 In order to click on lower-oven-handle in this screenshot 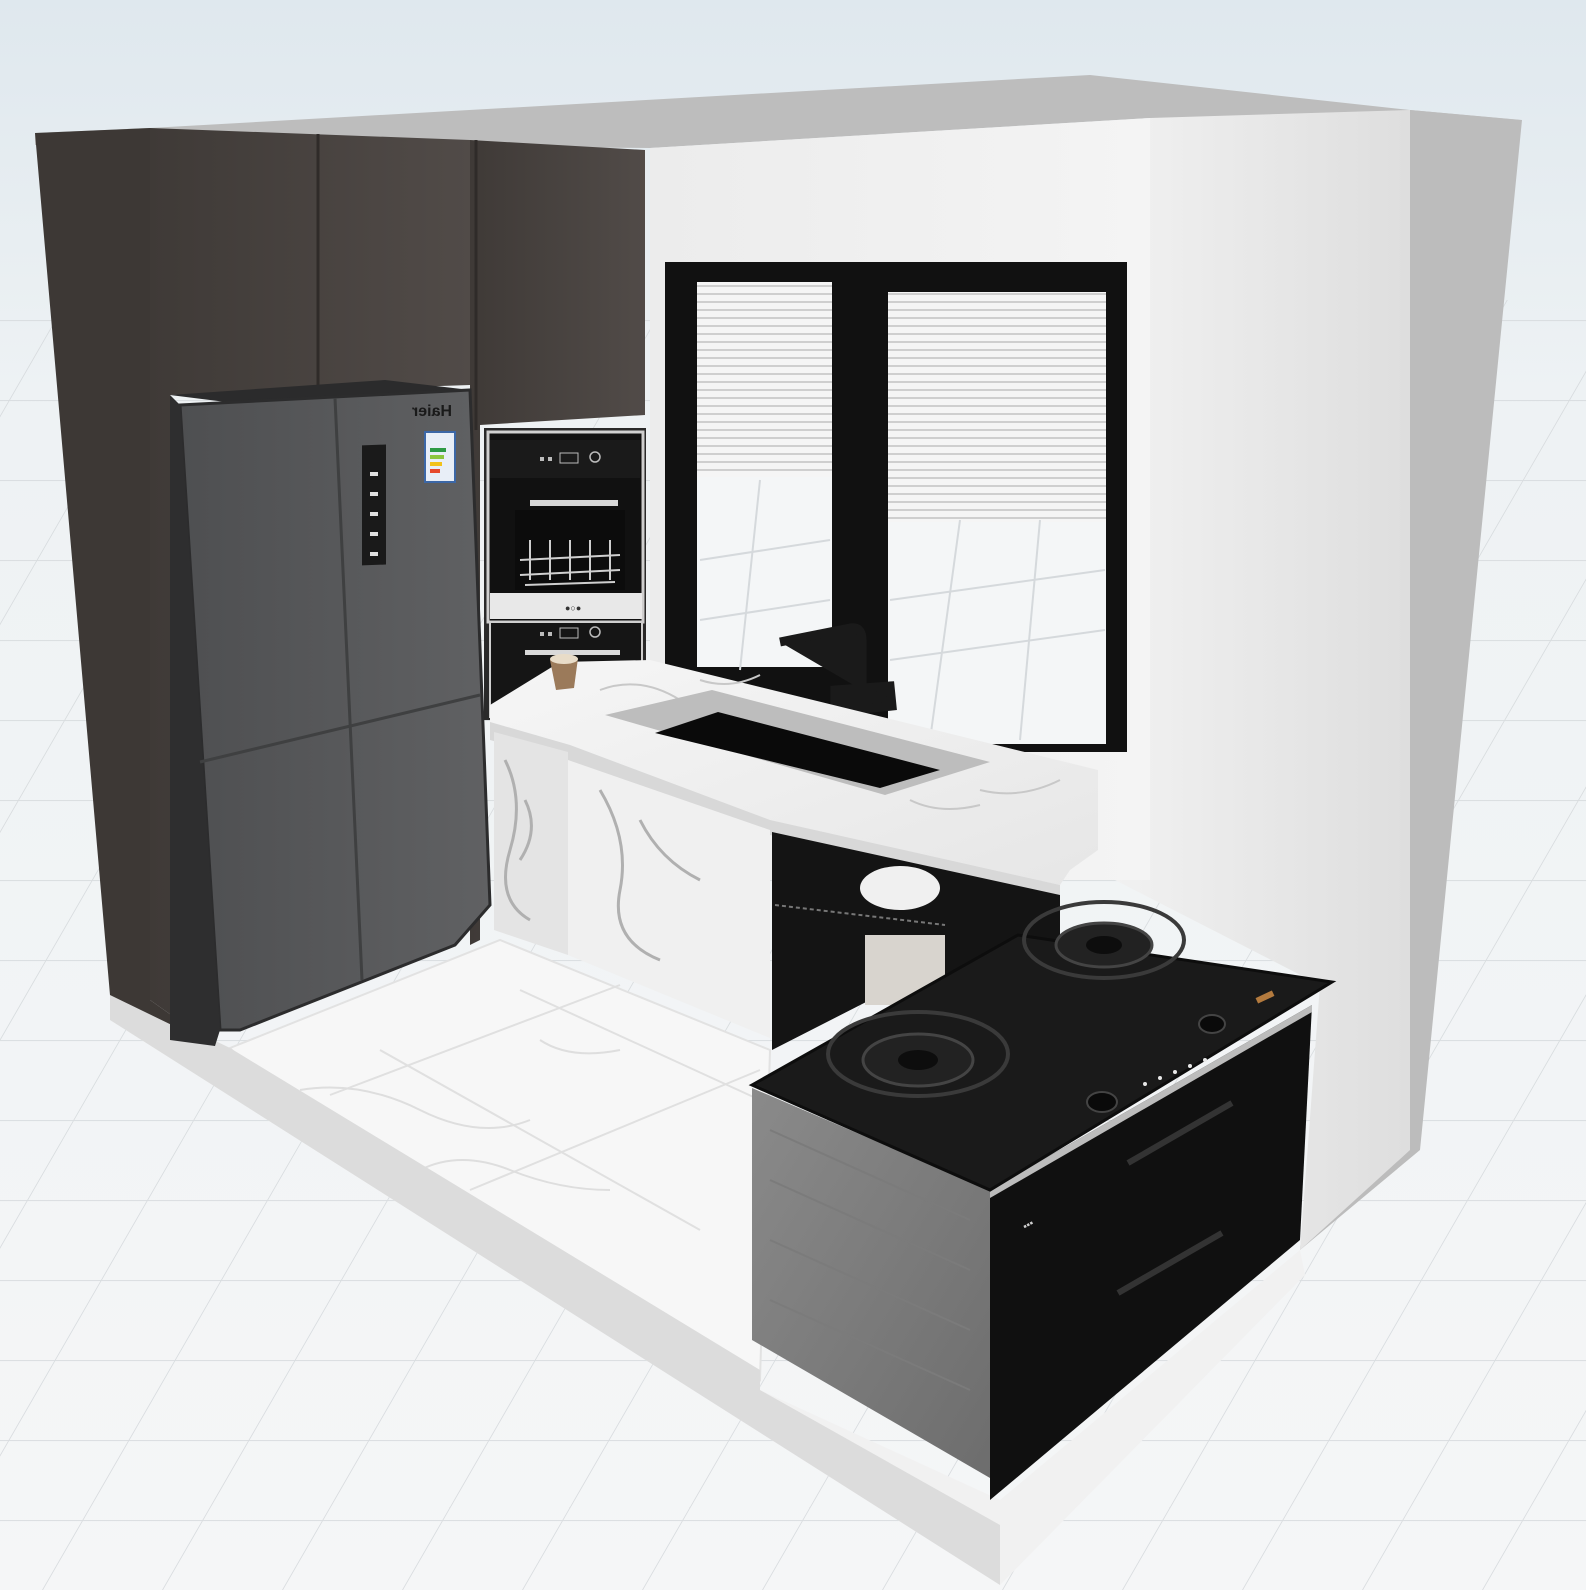, I will do `click(572, 652)`.